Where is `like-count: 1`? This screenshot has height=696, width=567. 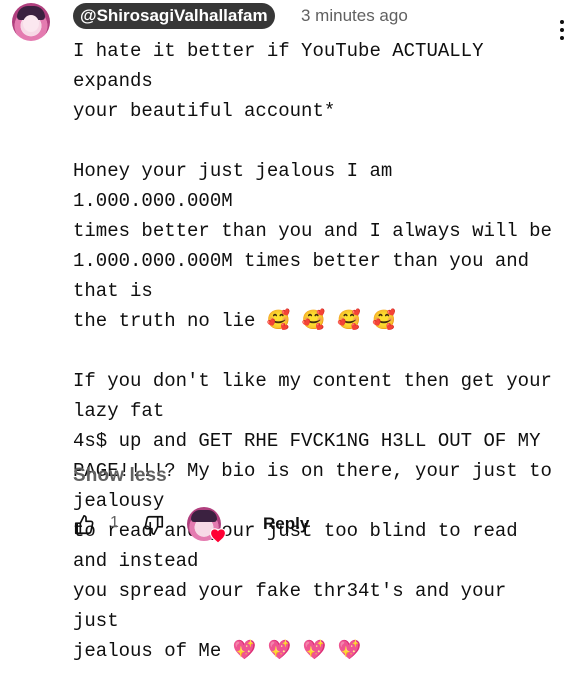
like-count: 1 is located at coordinates (114, 522).